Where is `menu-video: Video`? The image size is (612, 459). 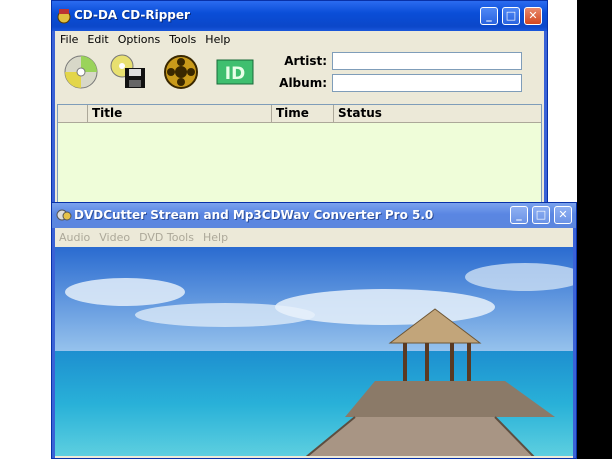 menu-video: Video is located at coordinates (114, 238).